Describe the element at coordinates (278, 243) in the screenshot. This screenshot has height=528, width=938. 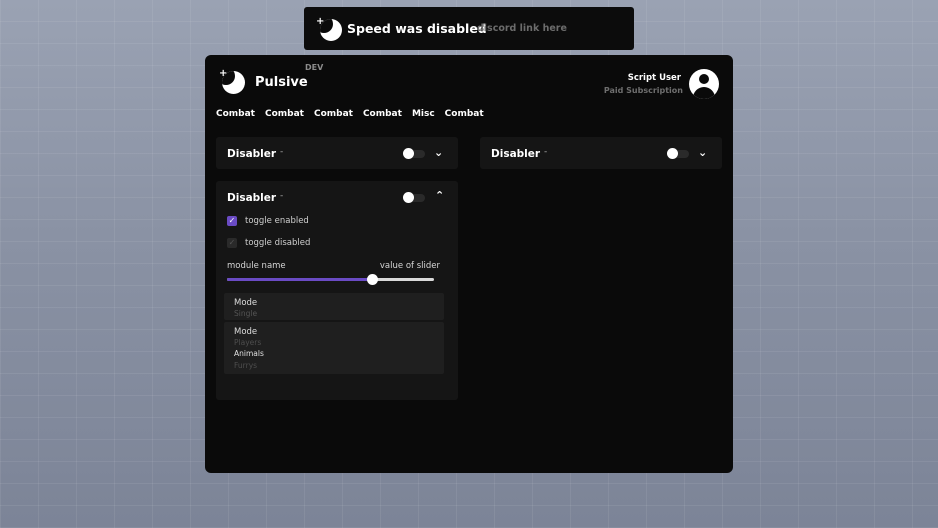
I see `checkbox-label: toggle disabled` at that location.